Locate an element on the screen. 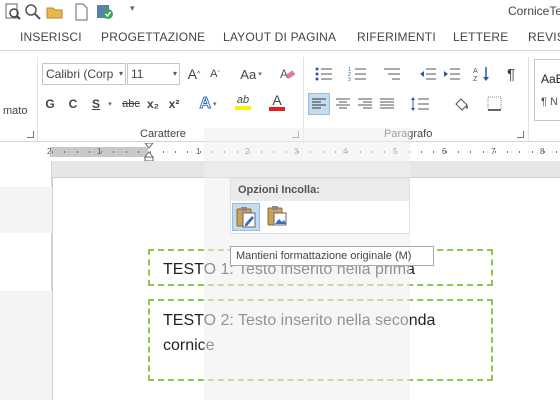 The height and width of the screenshot is (400, 560). change-case-icon: Aa is located at coordinates (248, 74).